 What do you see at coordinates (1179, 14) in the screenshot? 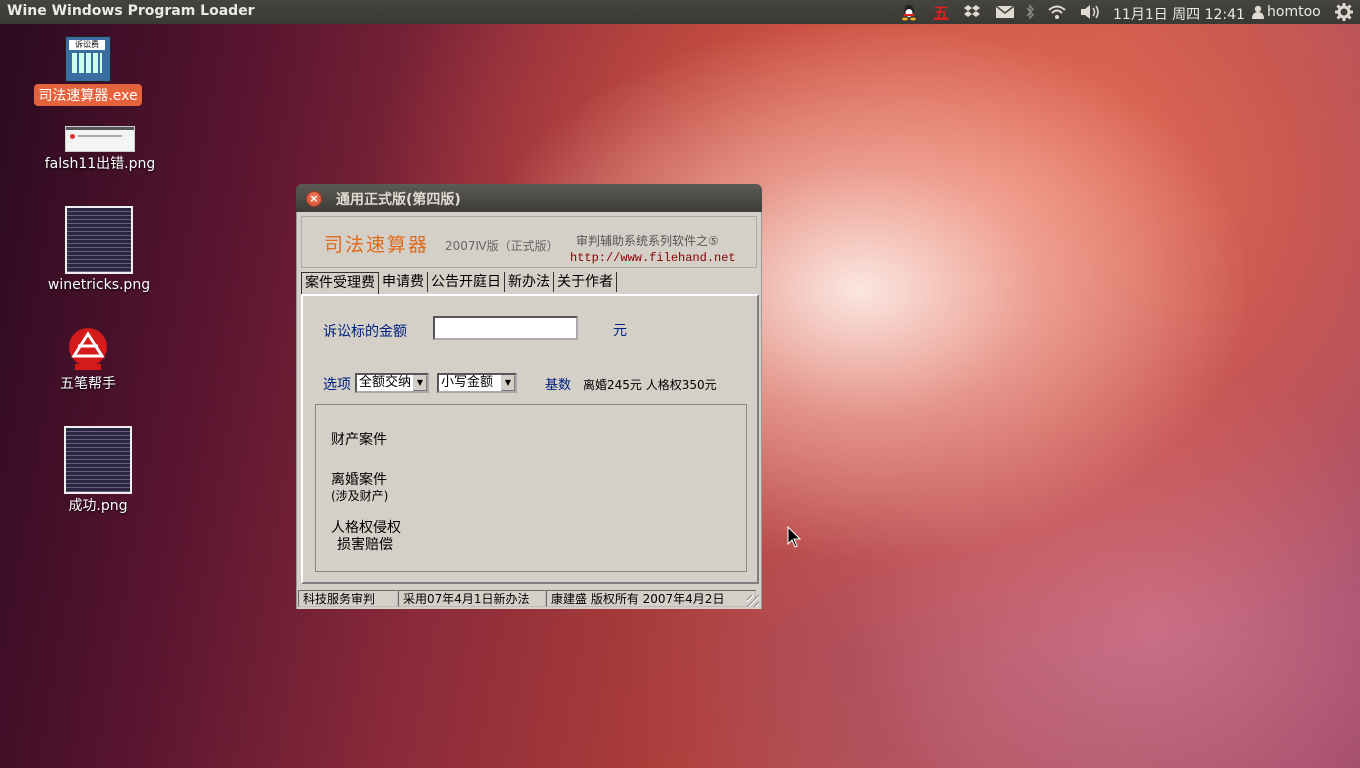
I see `clock: 11月1日 周四 12:41` at bounding box center [1179, 14].